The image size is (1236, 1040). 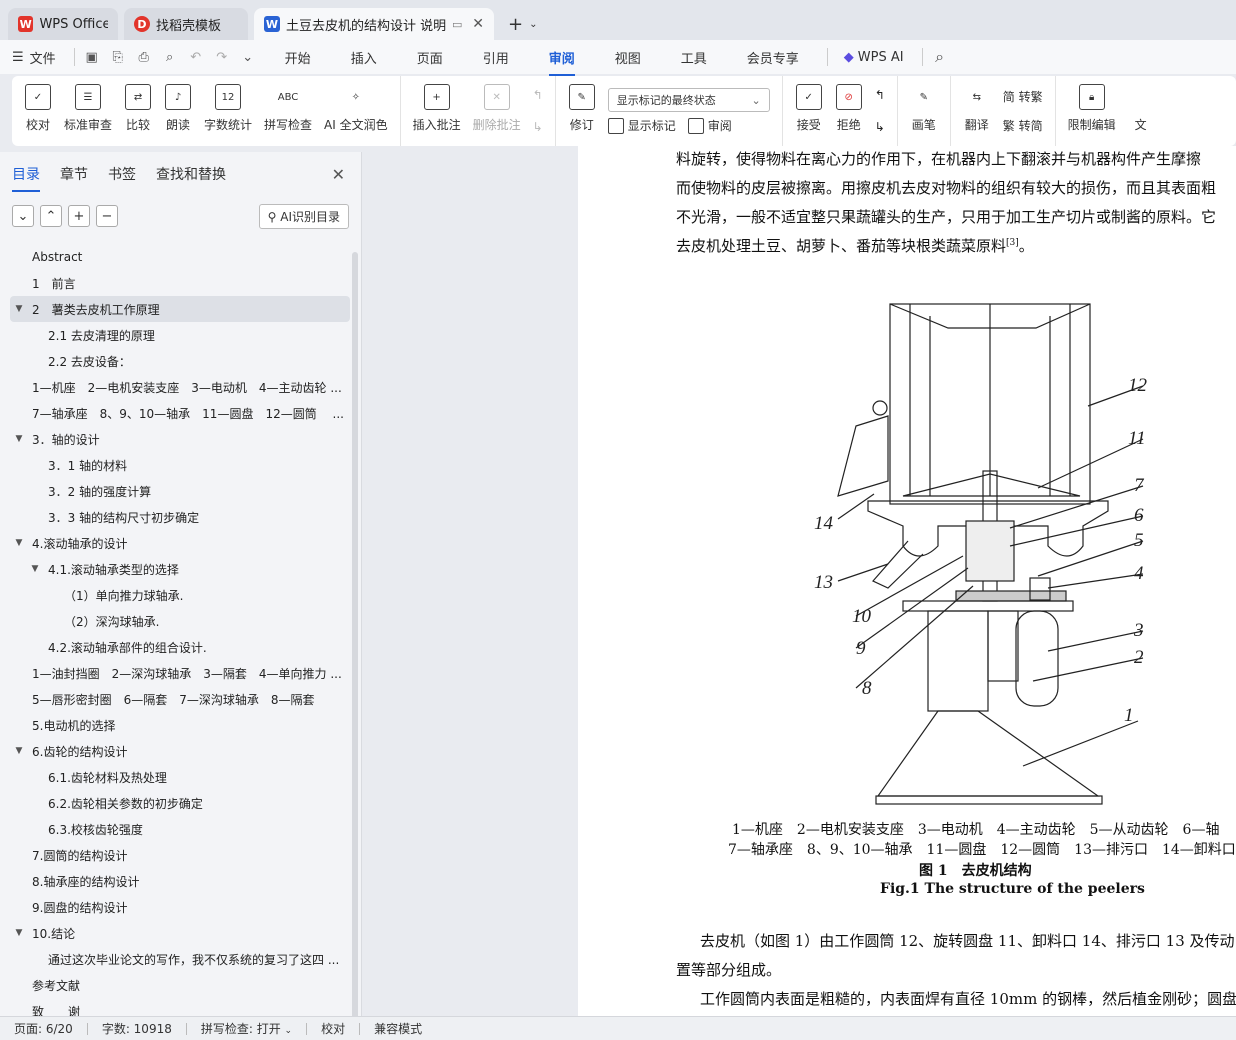 What do you see at coordinates (176, 829) in the screenshot?
I see `toc-item: 6.3.校核齿轮强度` at bounding box center [176, 829].